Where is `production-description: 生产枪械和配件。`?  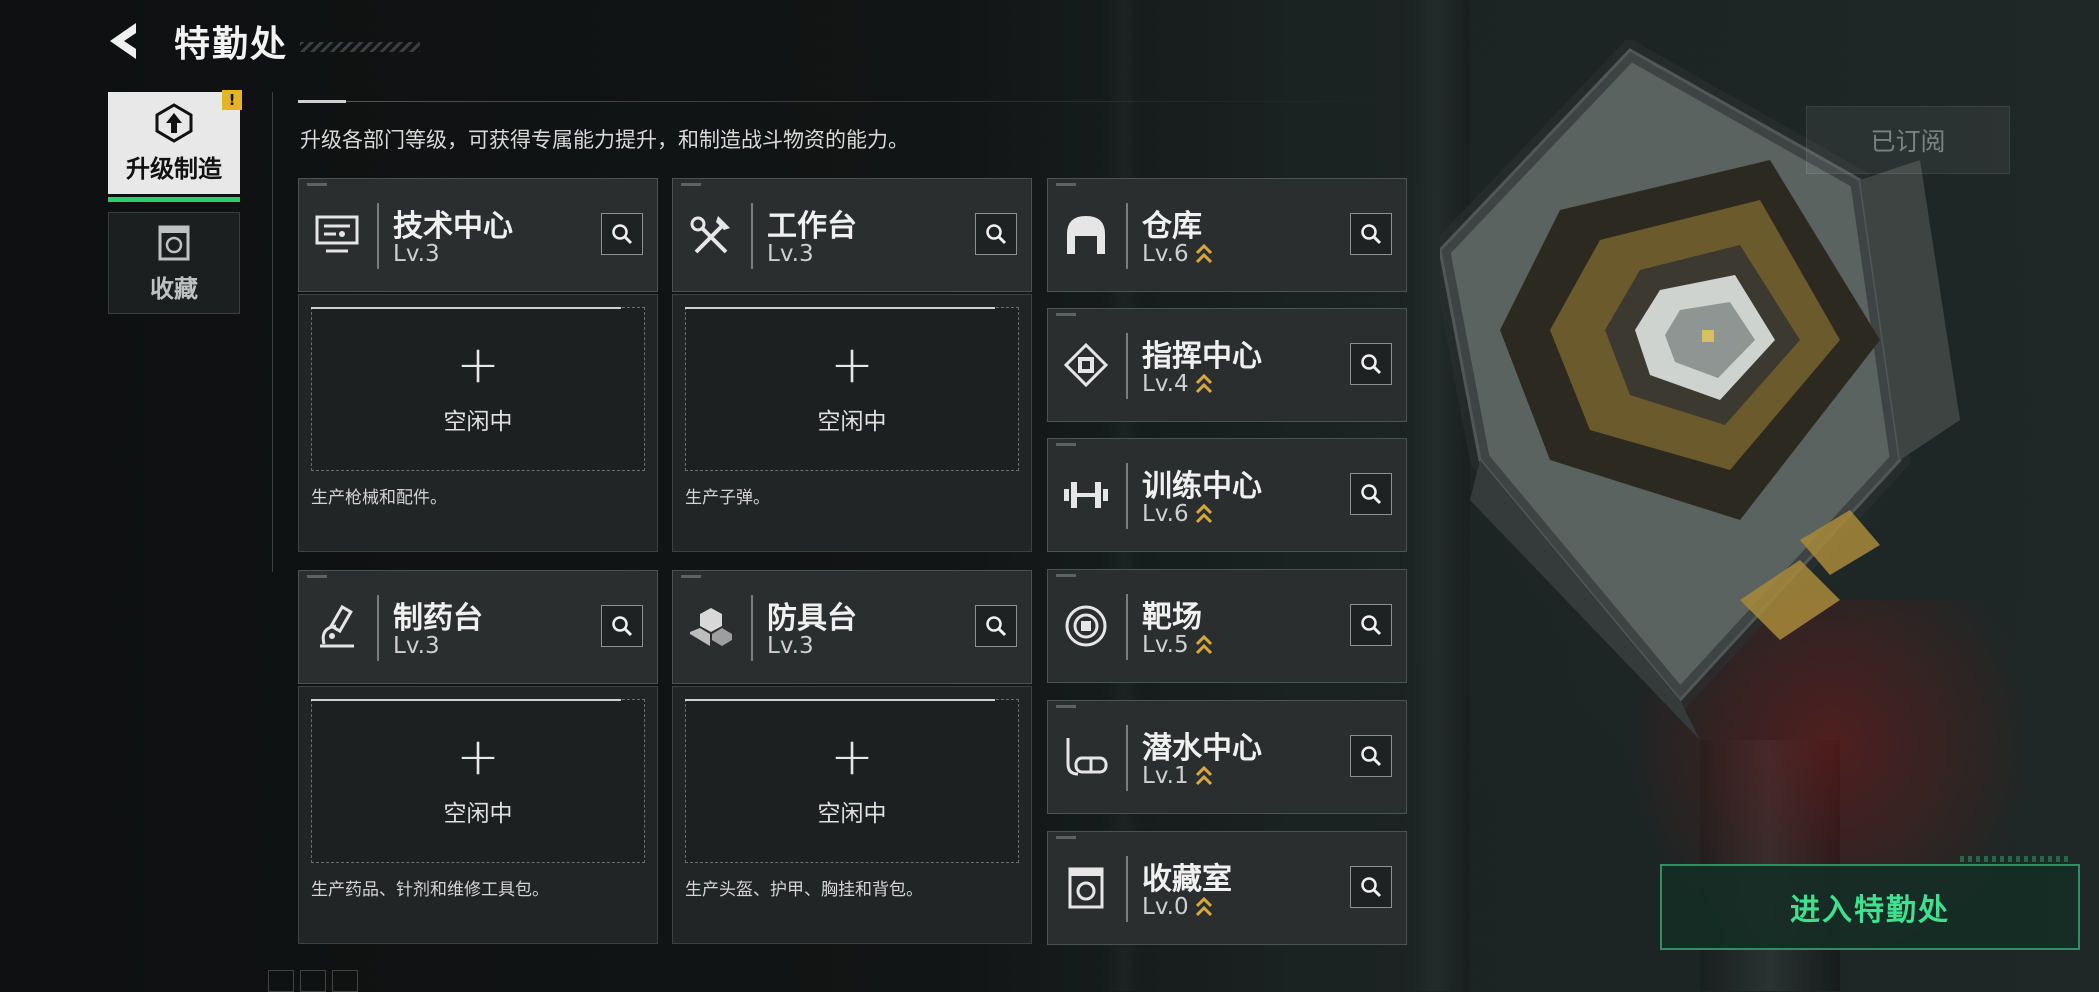 production-description: 生产枪械和配件。 is located at coordinates (379, 498).